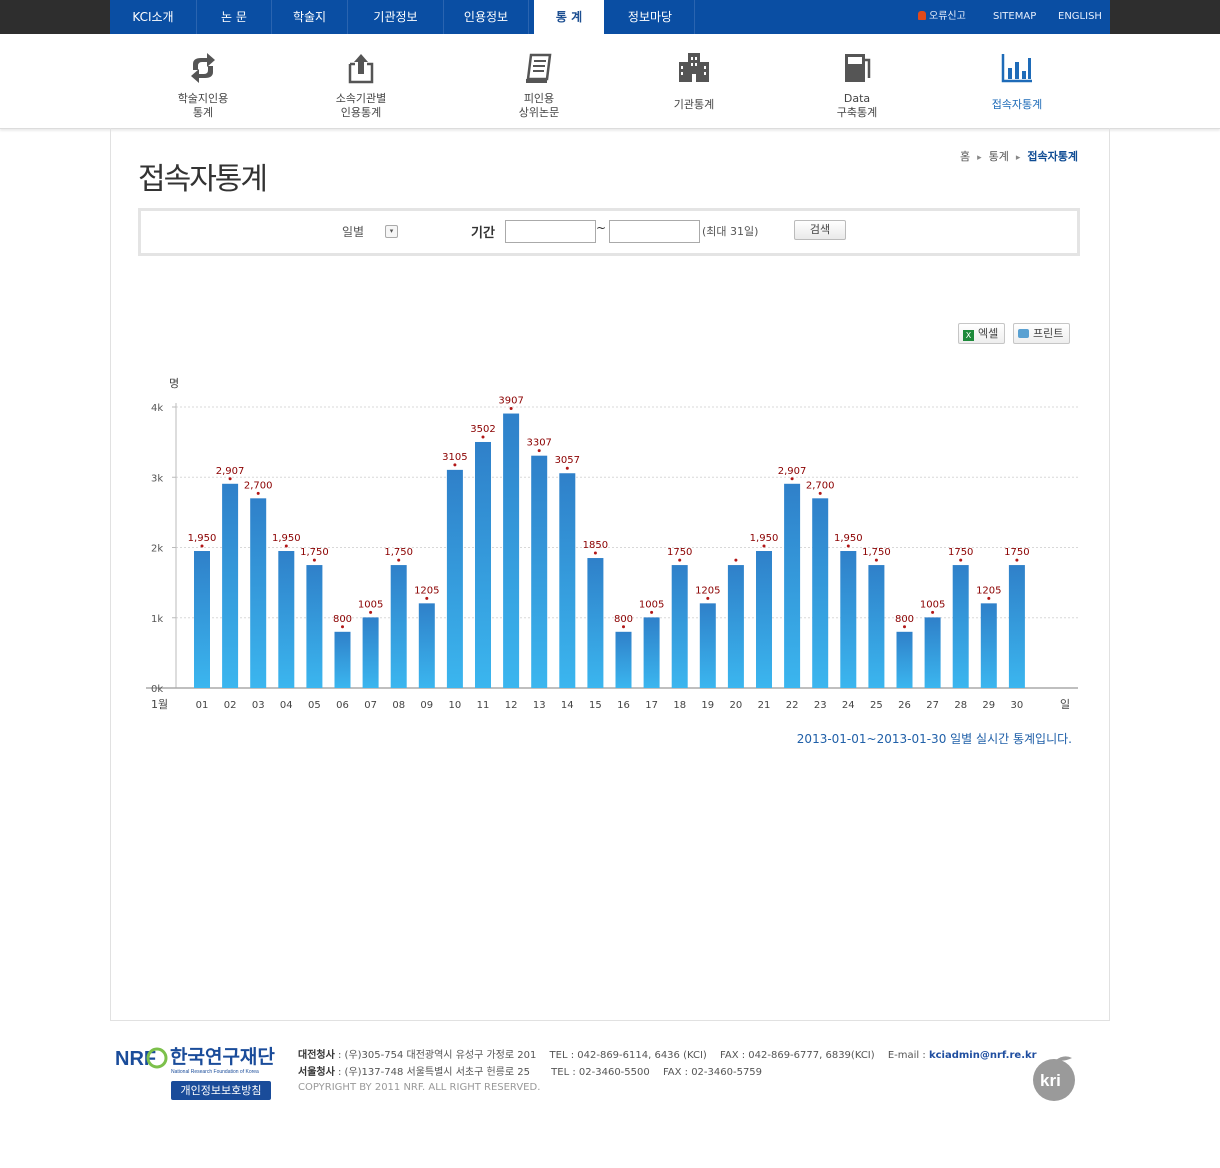  What do you see at coordinates (654, 231) in the screenshot?
I see `end-date-input` at bounding box center [654, 231].